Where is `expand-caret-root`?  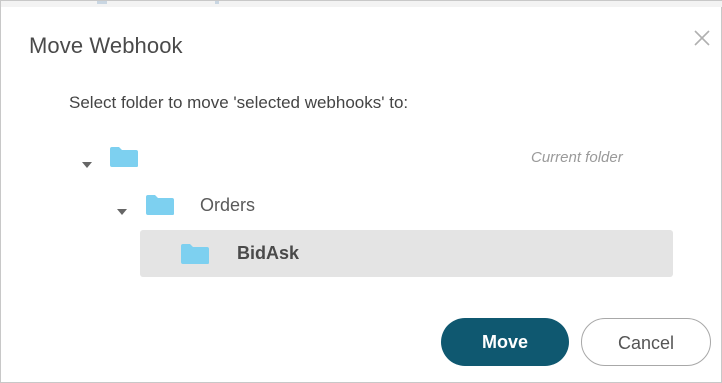 expand-caret-root is located at coordinates (87, 162).